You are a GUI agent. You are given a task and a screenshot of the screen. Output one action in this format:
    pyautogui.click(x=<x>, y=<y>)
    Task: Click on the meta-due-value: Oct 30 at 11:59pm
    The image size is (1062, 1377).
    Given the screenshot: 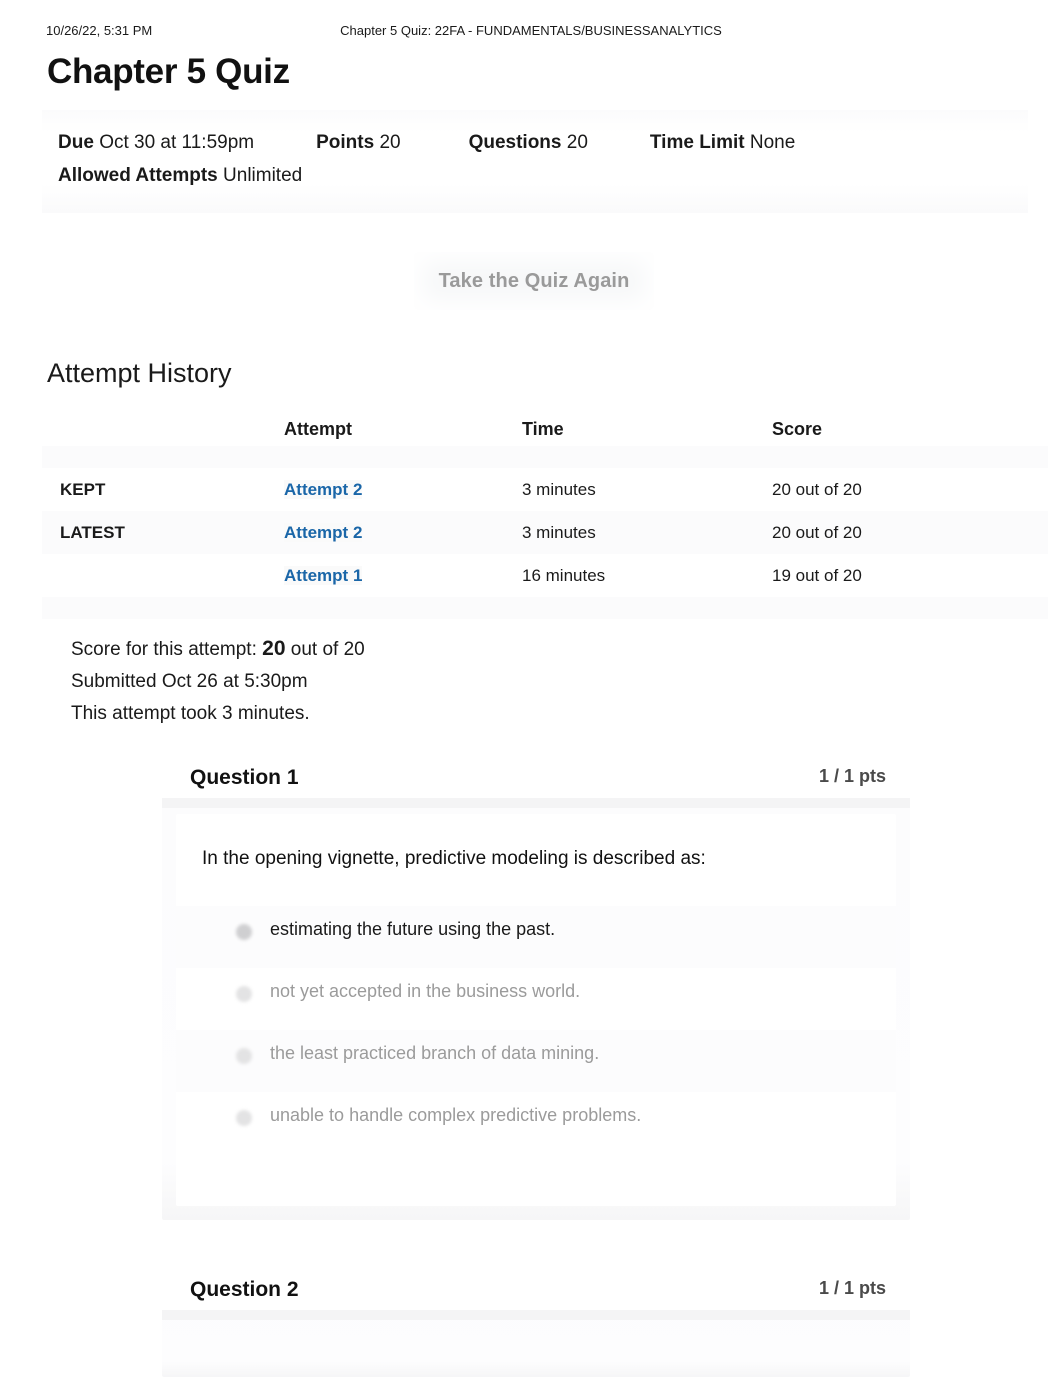 What is the action you would take?
    pyautogui.click(x=177, y=142)
    